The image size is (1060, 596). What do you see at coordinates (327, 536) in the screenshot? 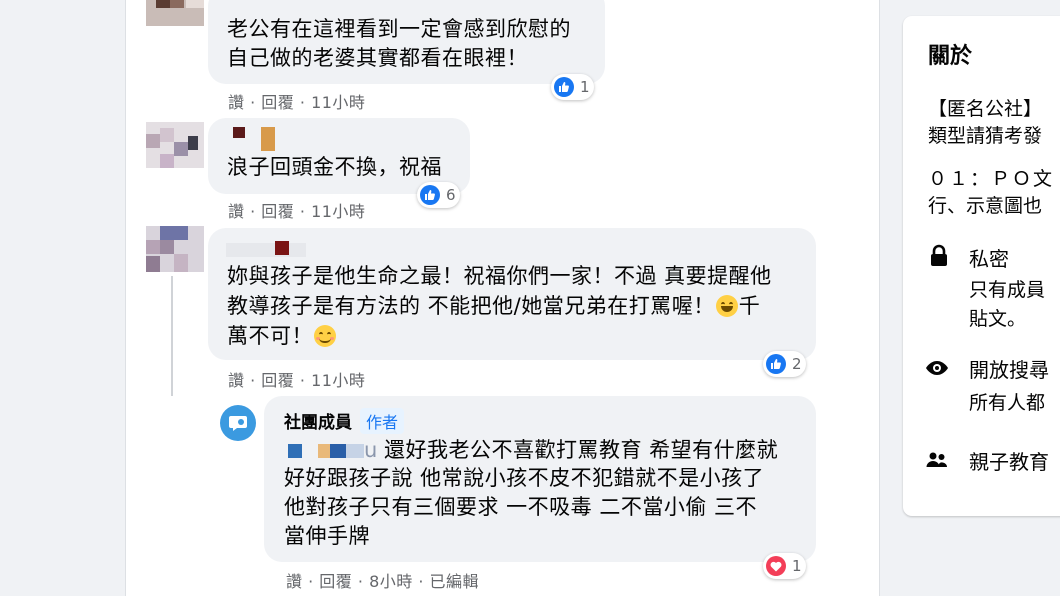
I see `reply-text: 當伸手牌` at bounding box center [327, 536].